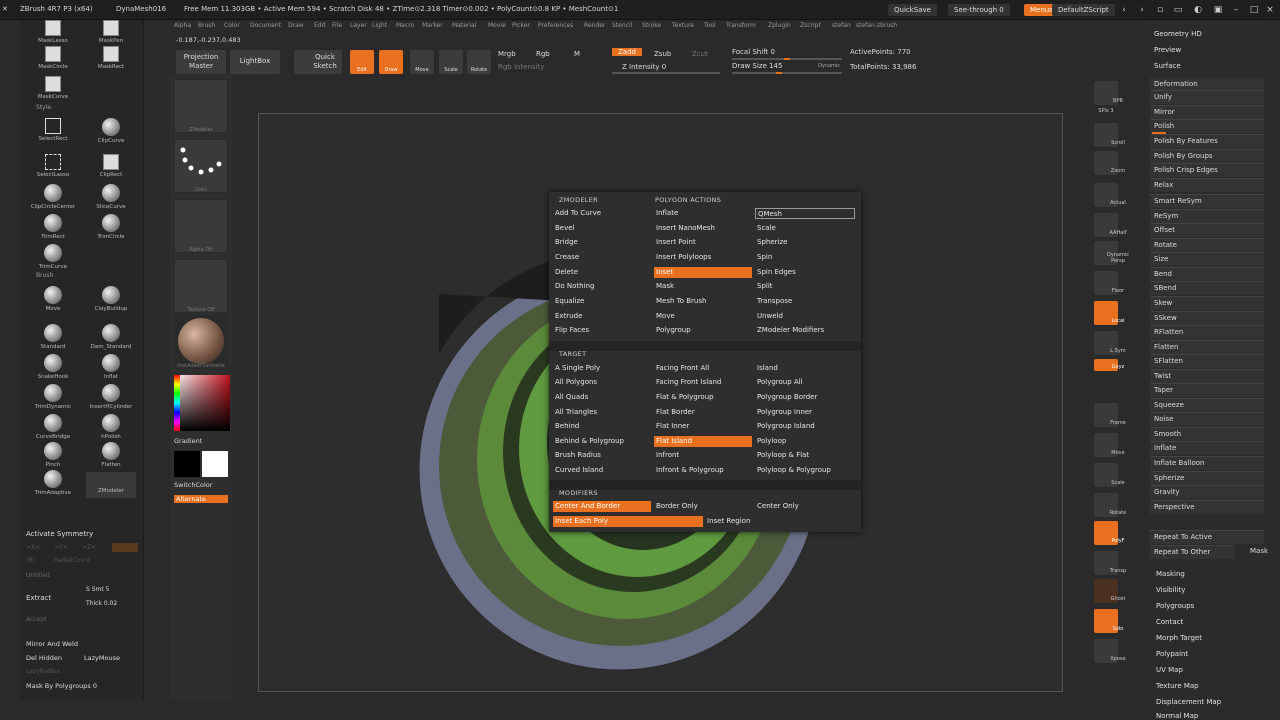 This screenshot has width=1280, height=720. I want to click on scale-view-button: Scale, so click(1109, 475).